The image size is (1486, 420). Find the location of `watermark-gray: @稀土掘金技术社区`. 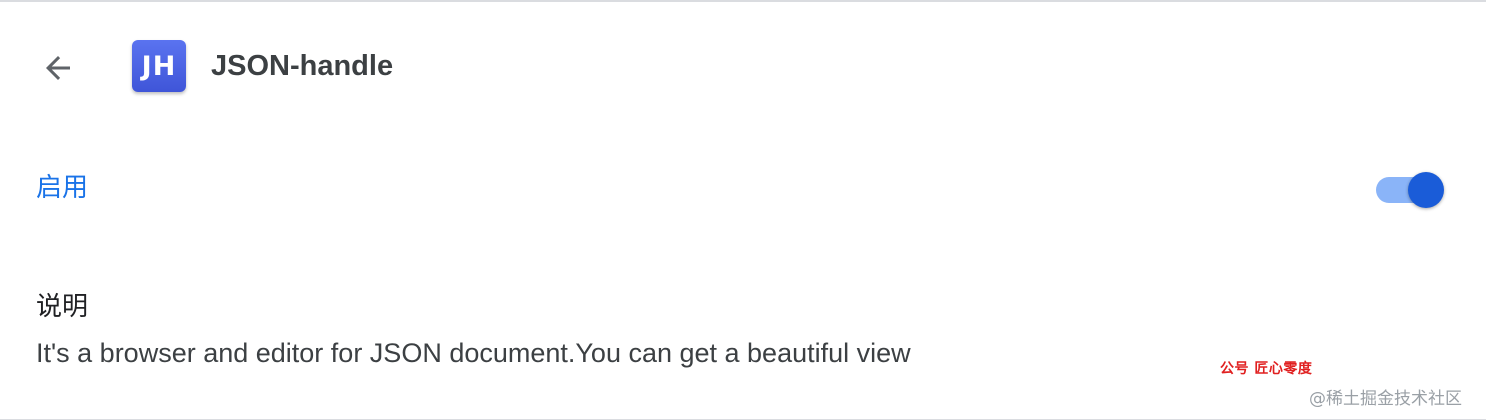

watermark-gray: @稀土掘金技术社区 is located at coordinates (1385, 399).